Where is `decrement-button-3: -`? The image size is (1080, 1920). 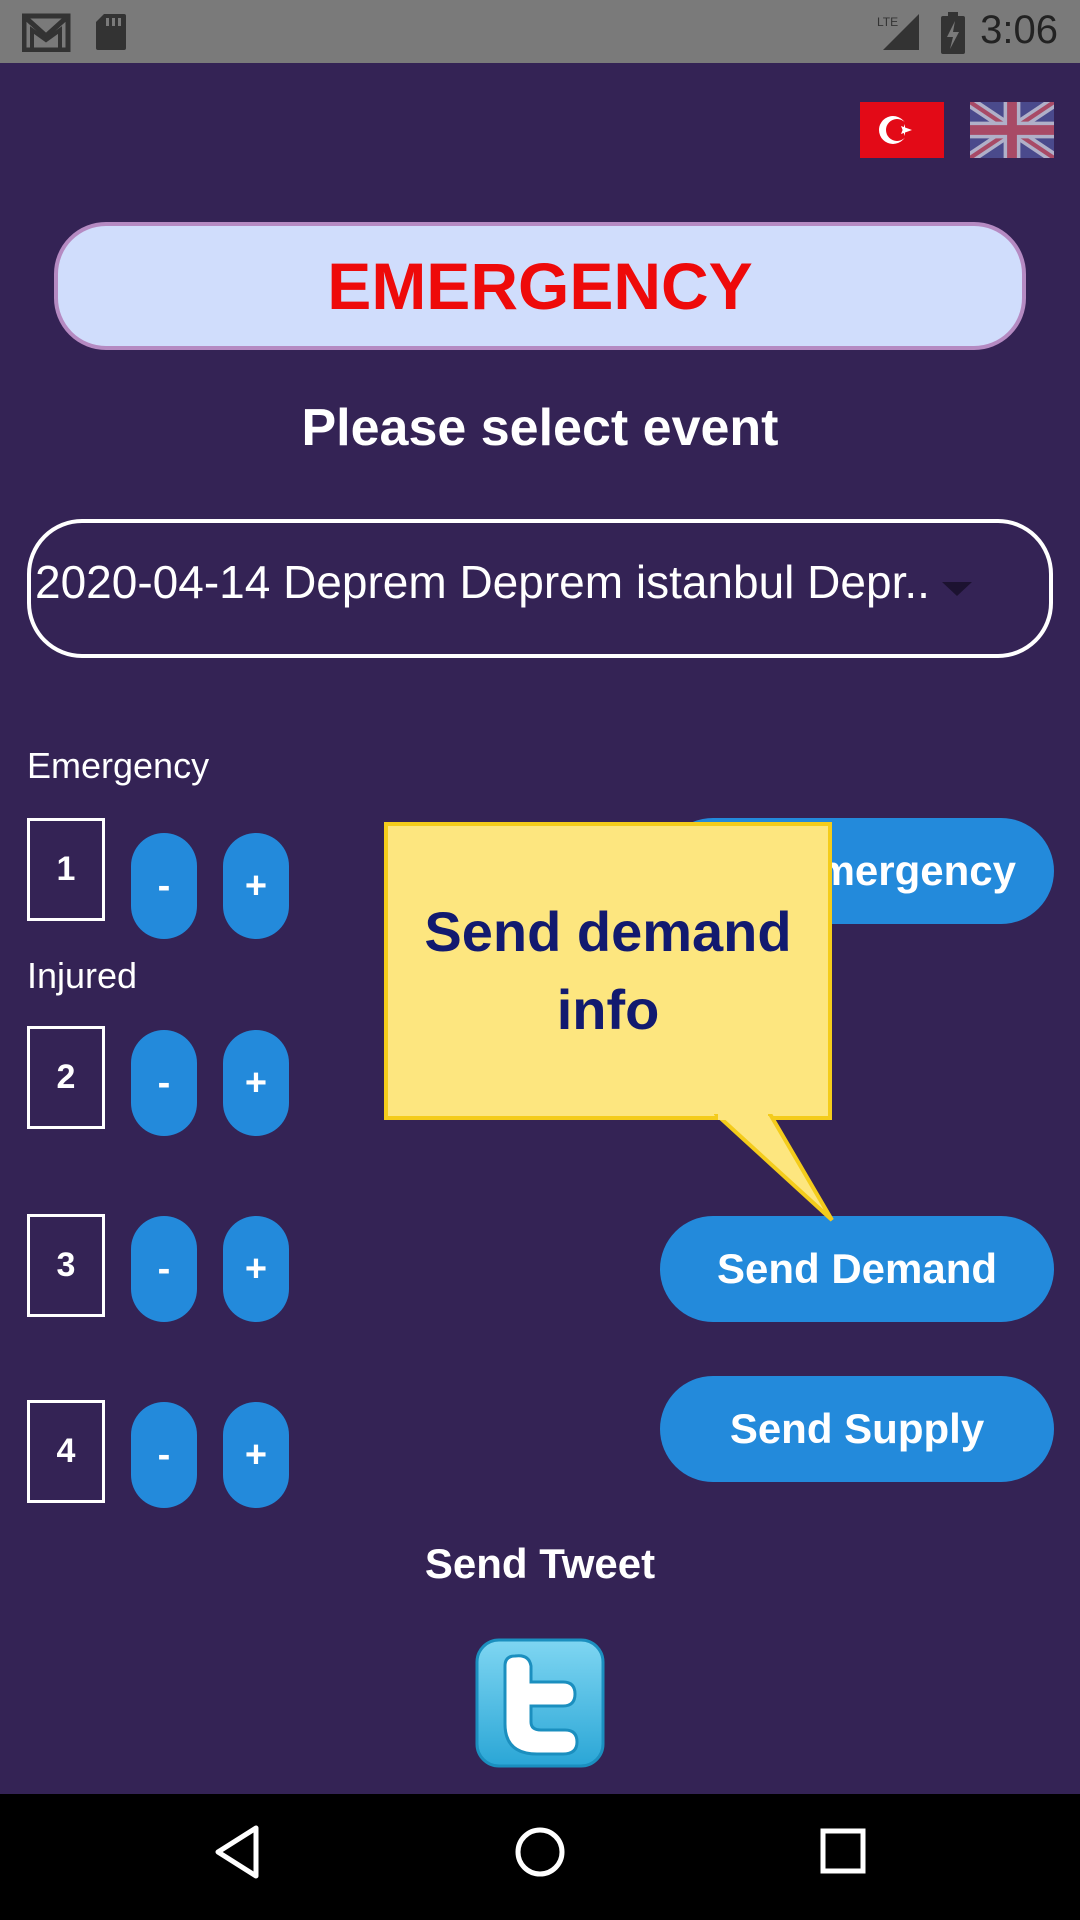 decrement-button-3: - is located at coordinates (164, 1269).